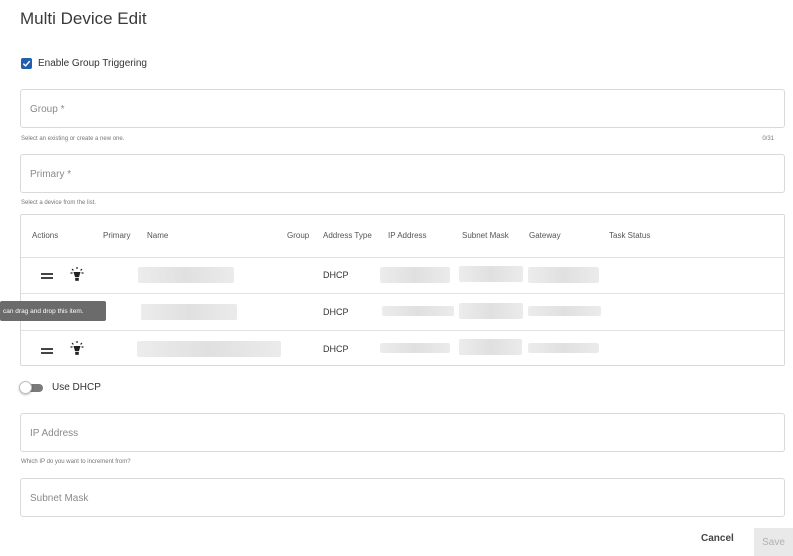 This screenshot has height=556, width=793. I want to click on ip-address-field: IP Address, so click(402, 432).